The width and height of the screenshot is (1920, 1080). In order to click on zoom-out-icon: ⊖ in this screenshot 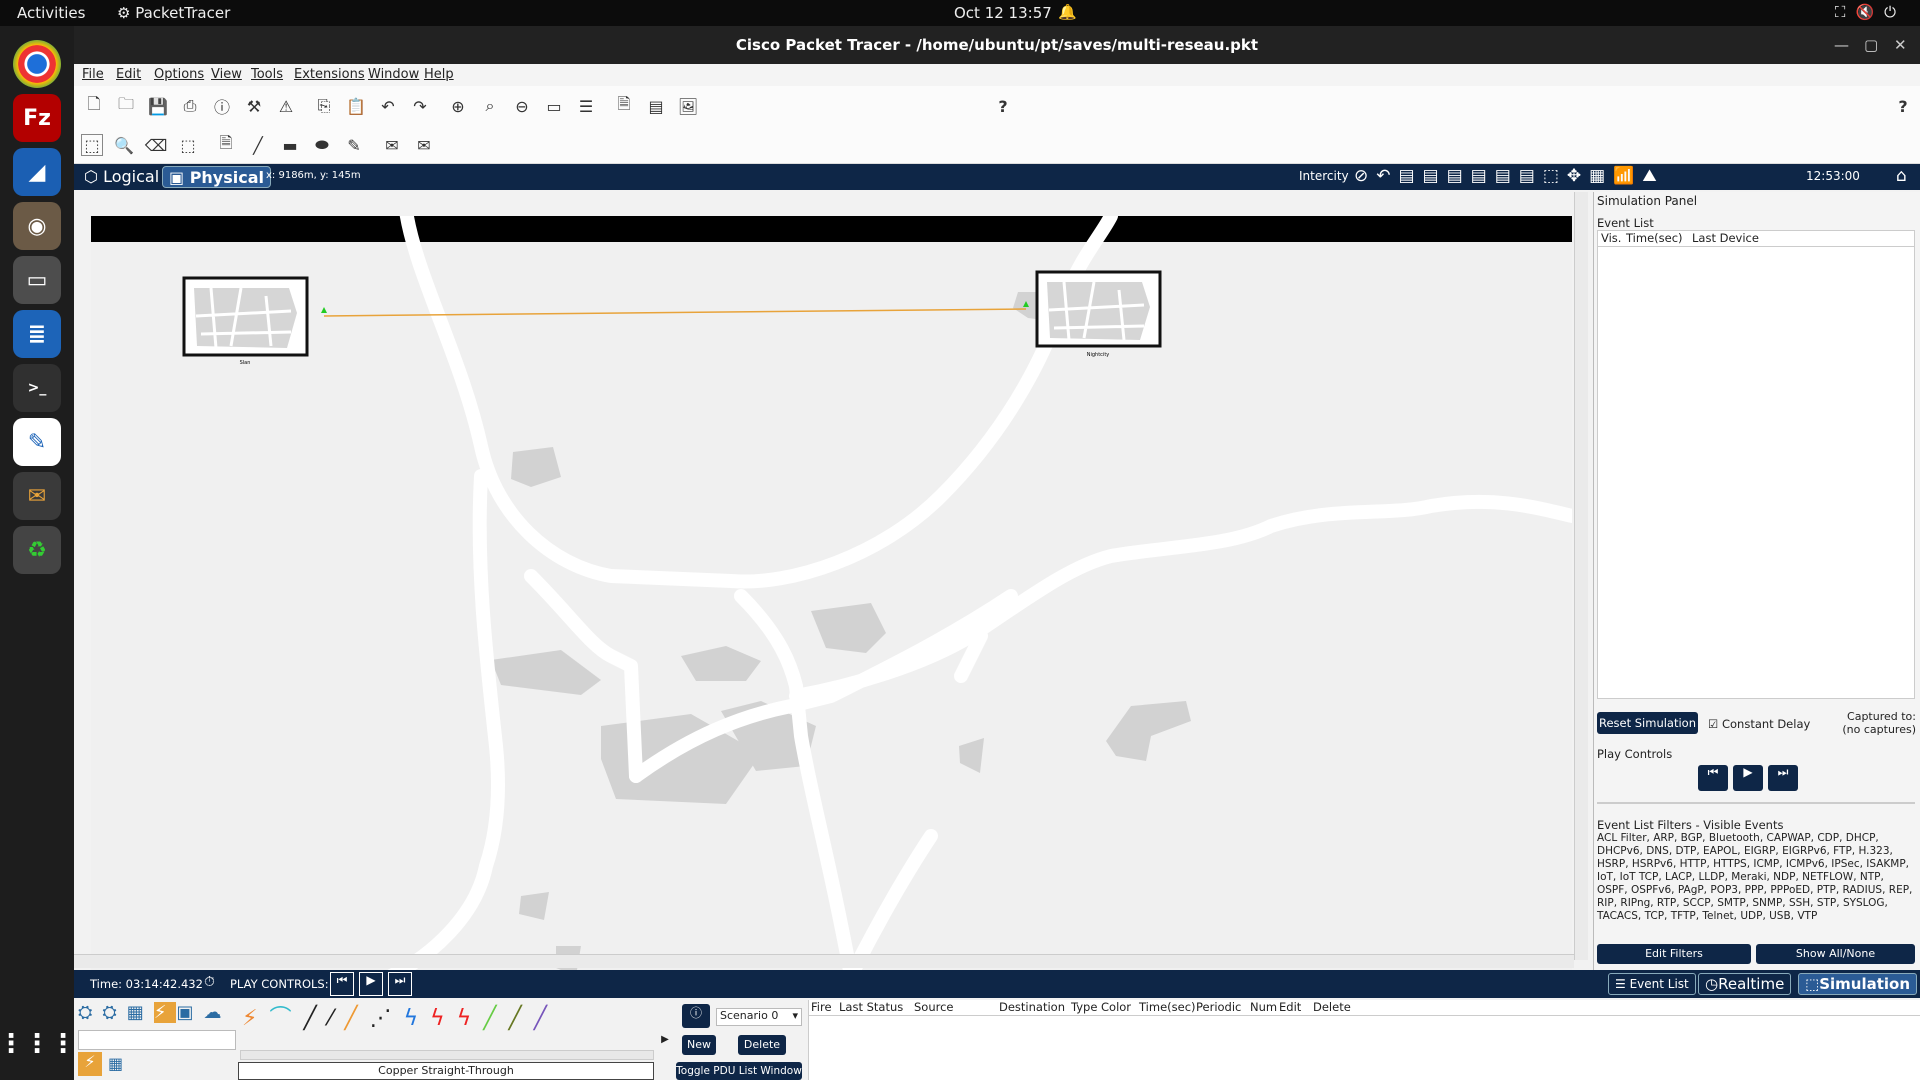, I will do `click(522, 106)`.